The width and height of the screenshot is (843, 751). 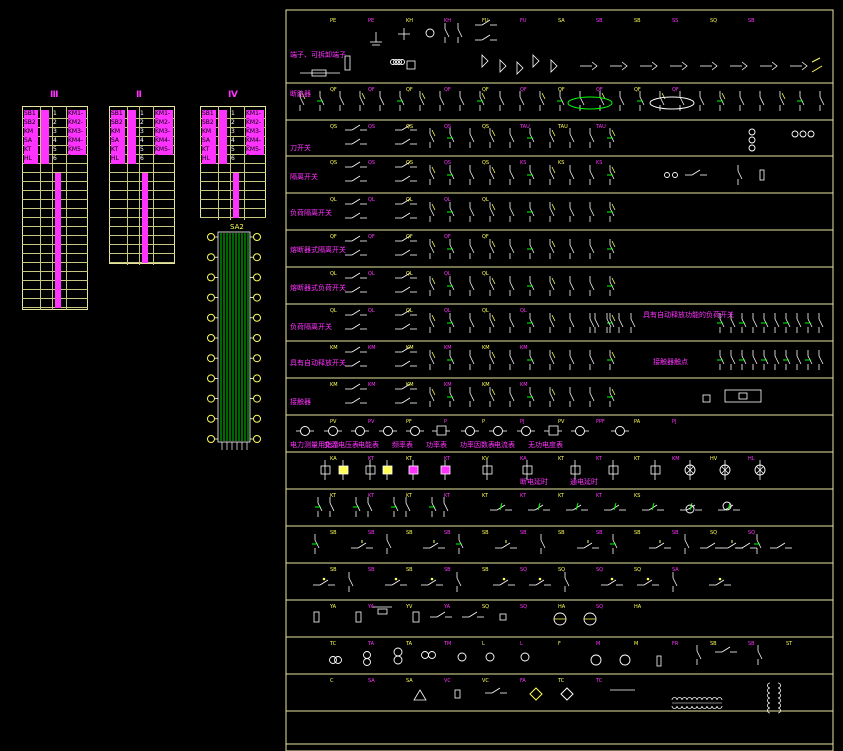 I want to click on dot-icon, so click(x=432, y=579).